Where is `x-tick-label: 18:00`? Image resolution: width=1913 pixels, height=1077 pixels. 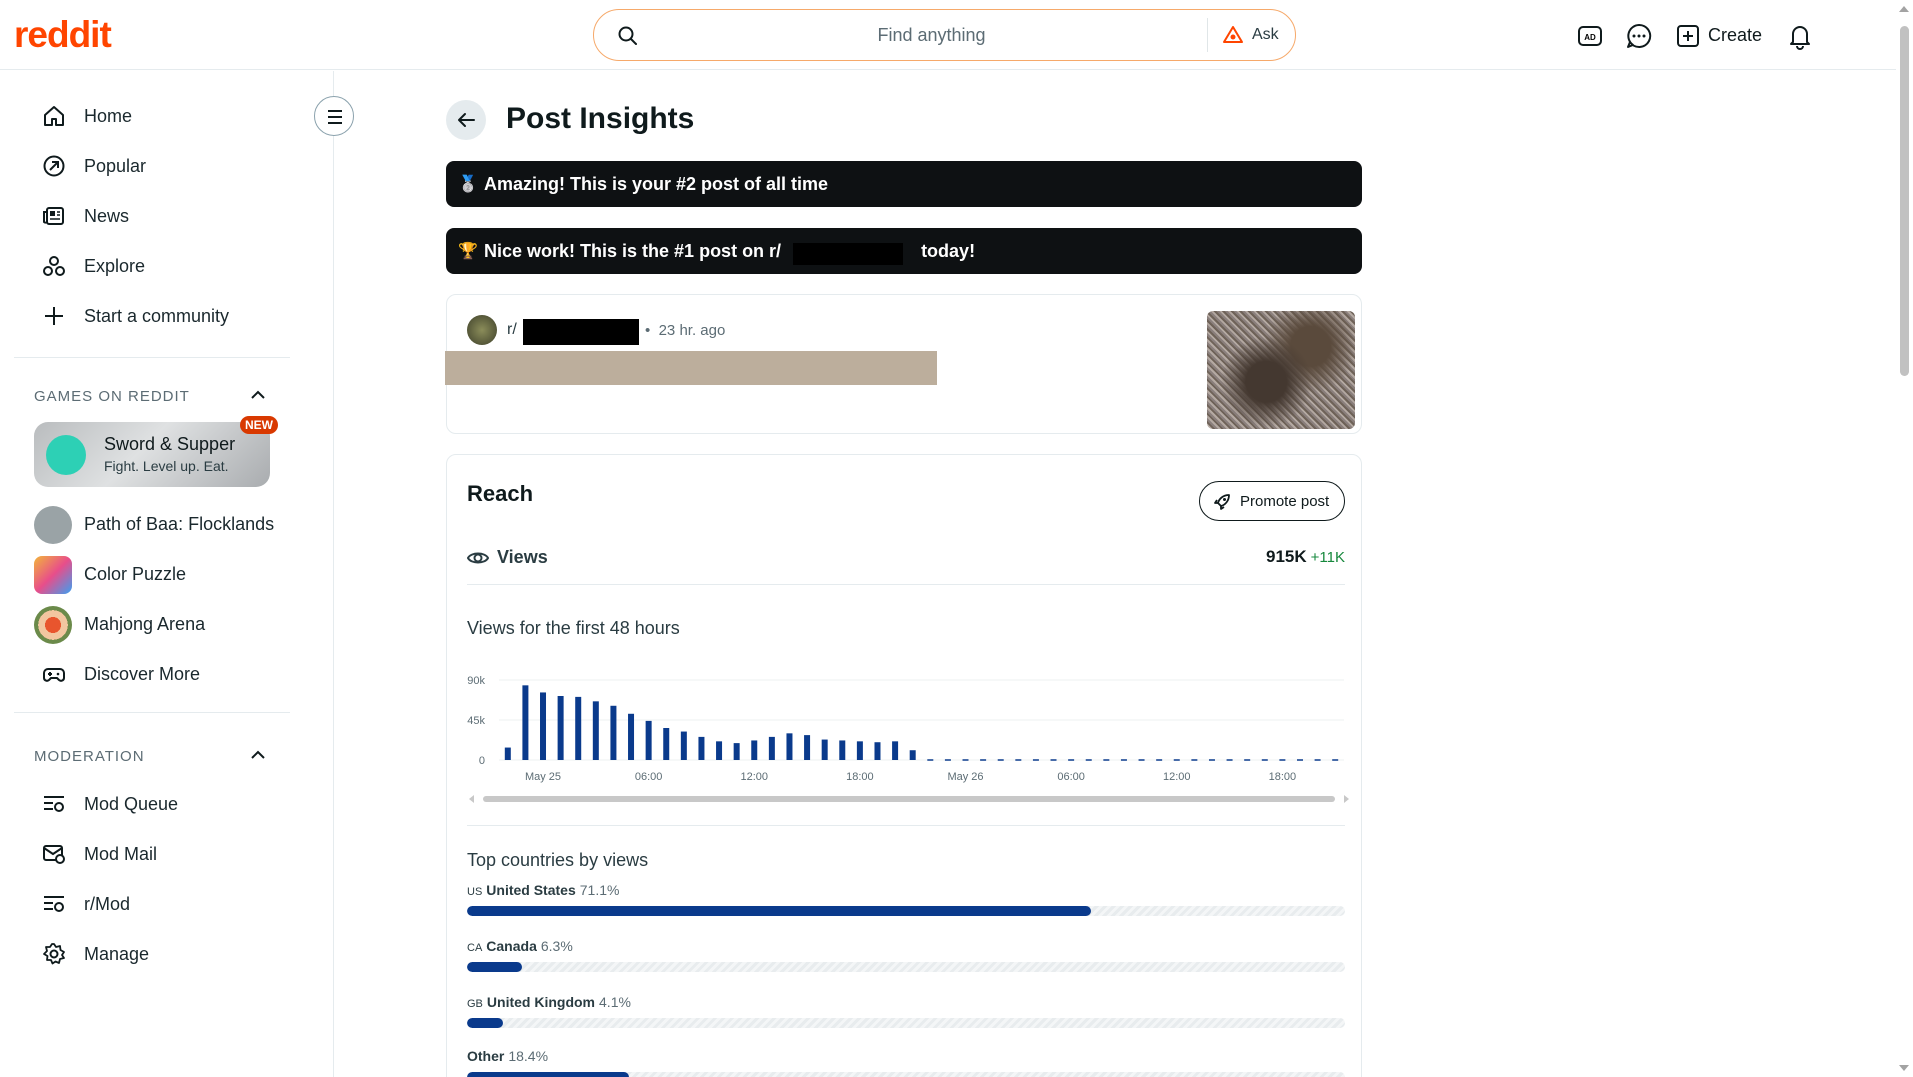
x-tick-label: 18:00 is located at coordinates (860, 777).